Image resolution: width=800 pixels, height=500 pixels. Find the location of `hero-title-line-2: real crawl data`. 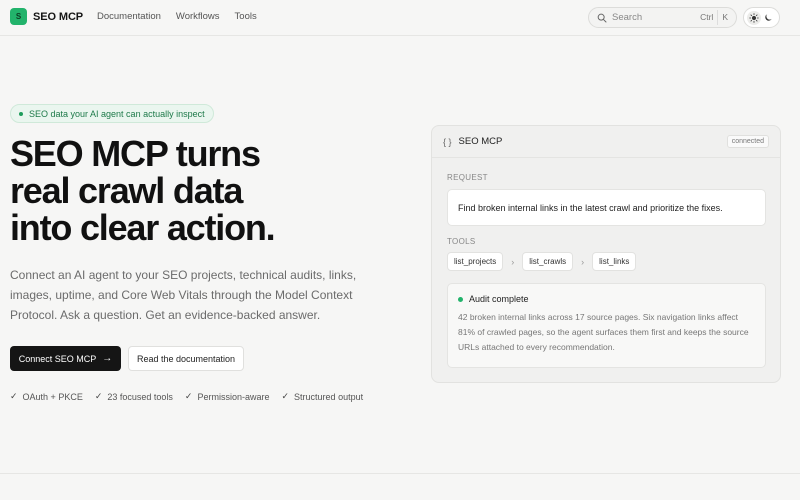

hero-title-line-2: real crawl data is located at coordinates (126, 190).